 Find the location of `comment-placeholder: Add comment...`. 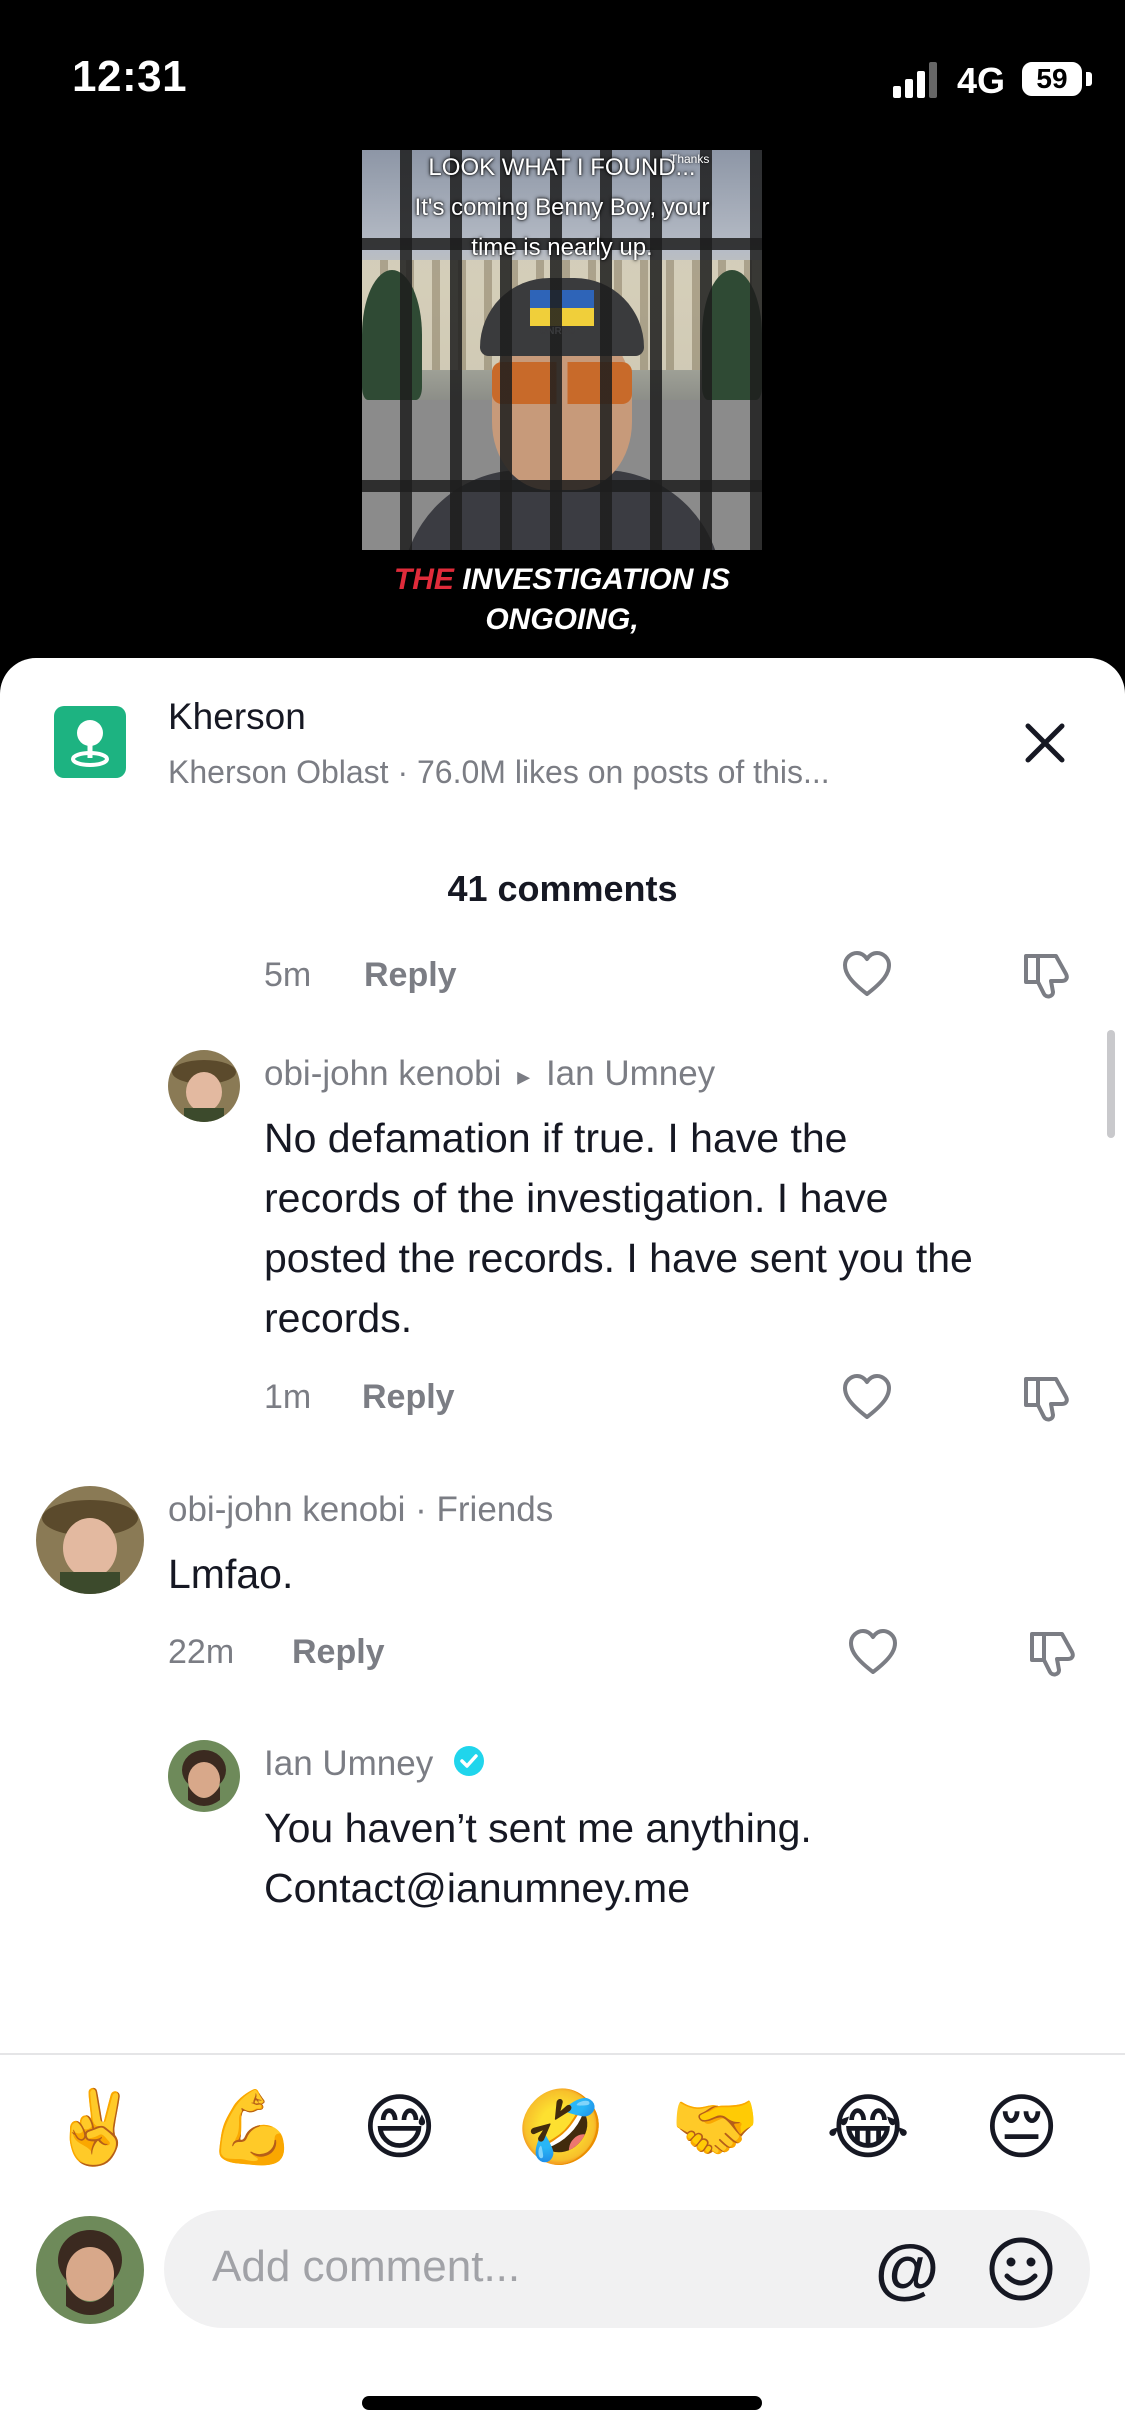

comment-placeholder: Add comment... is located at coordinates (366, 2266).